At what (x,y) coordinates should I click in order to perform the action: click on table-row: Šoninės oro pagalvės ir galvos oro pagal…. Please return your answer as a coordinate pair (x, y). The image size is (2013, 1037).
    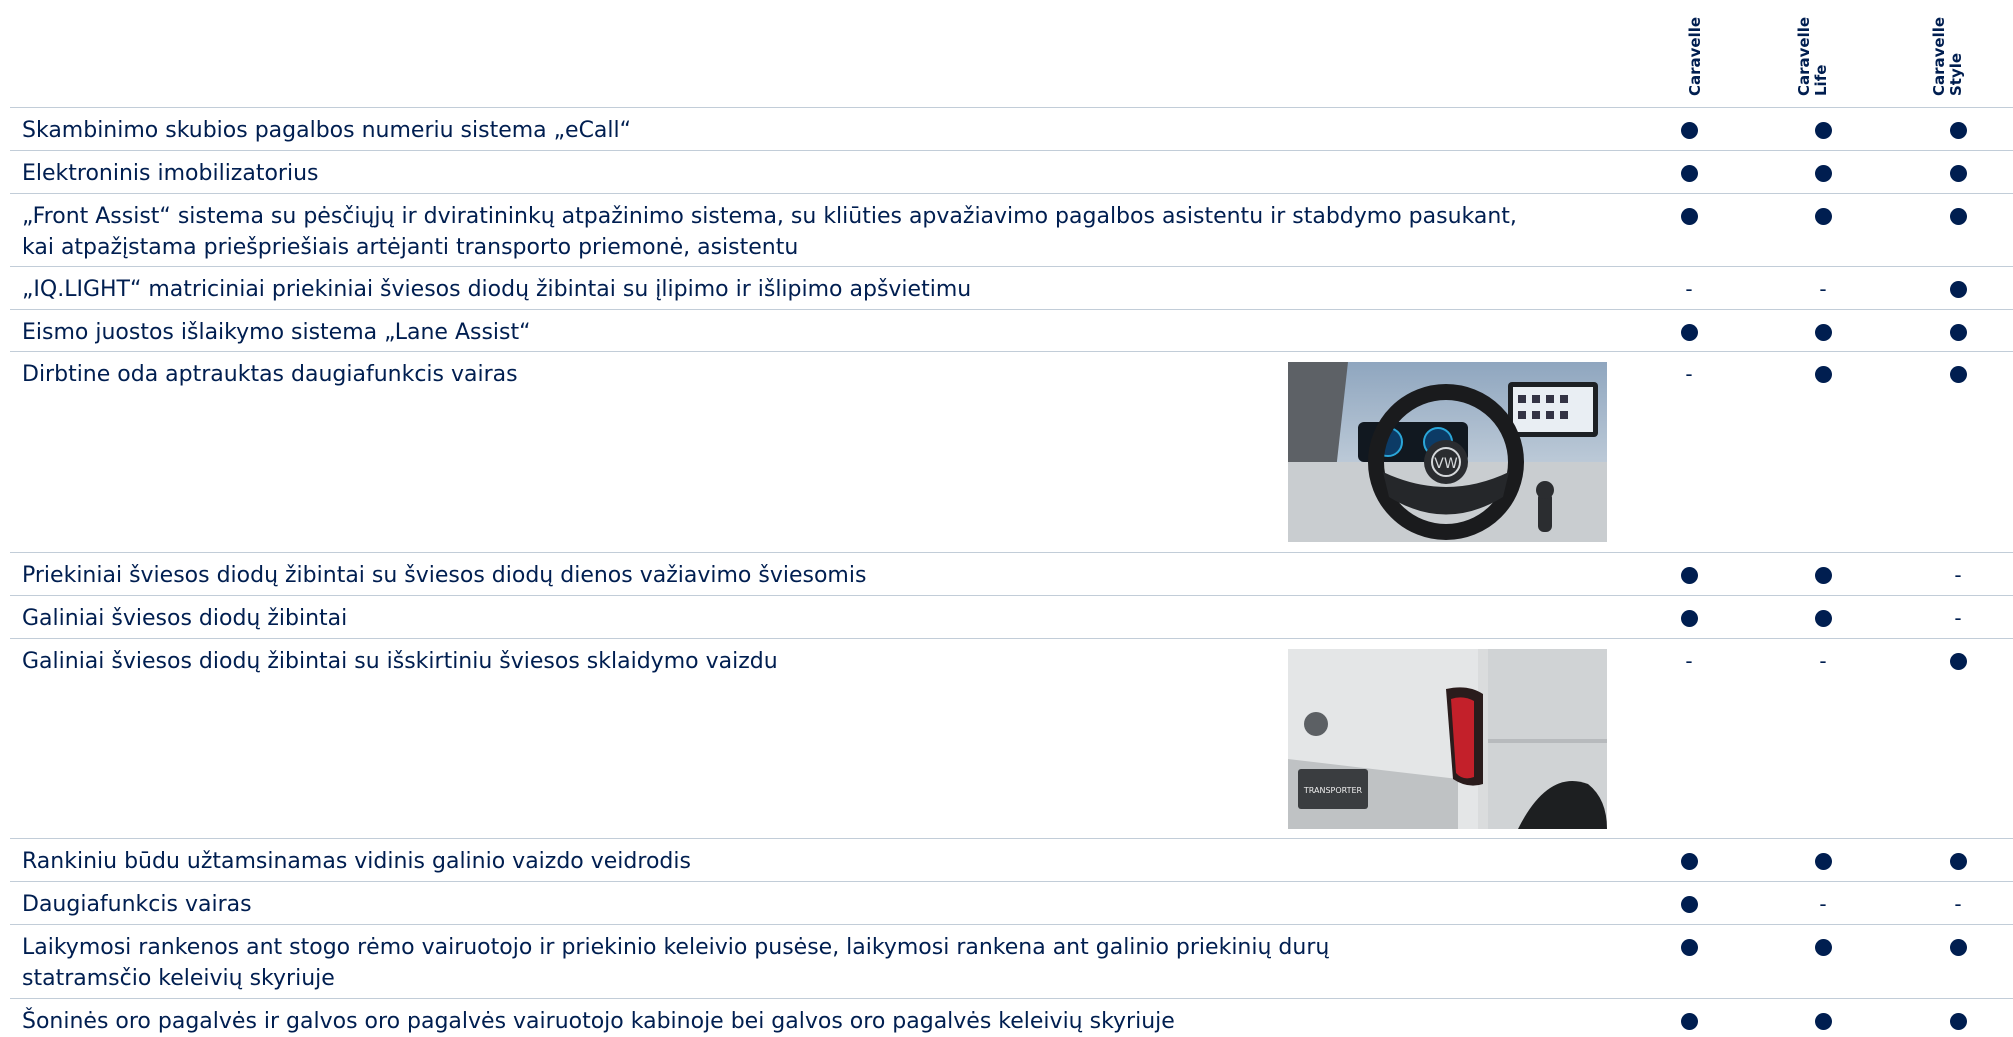
    Looking at the image, I should click on (1006, 1016).